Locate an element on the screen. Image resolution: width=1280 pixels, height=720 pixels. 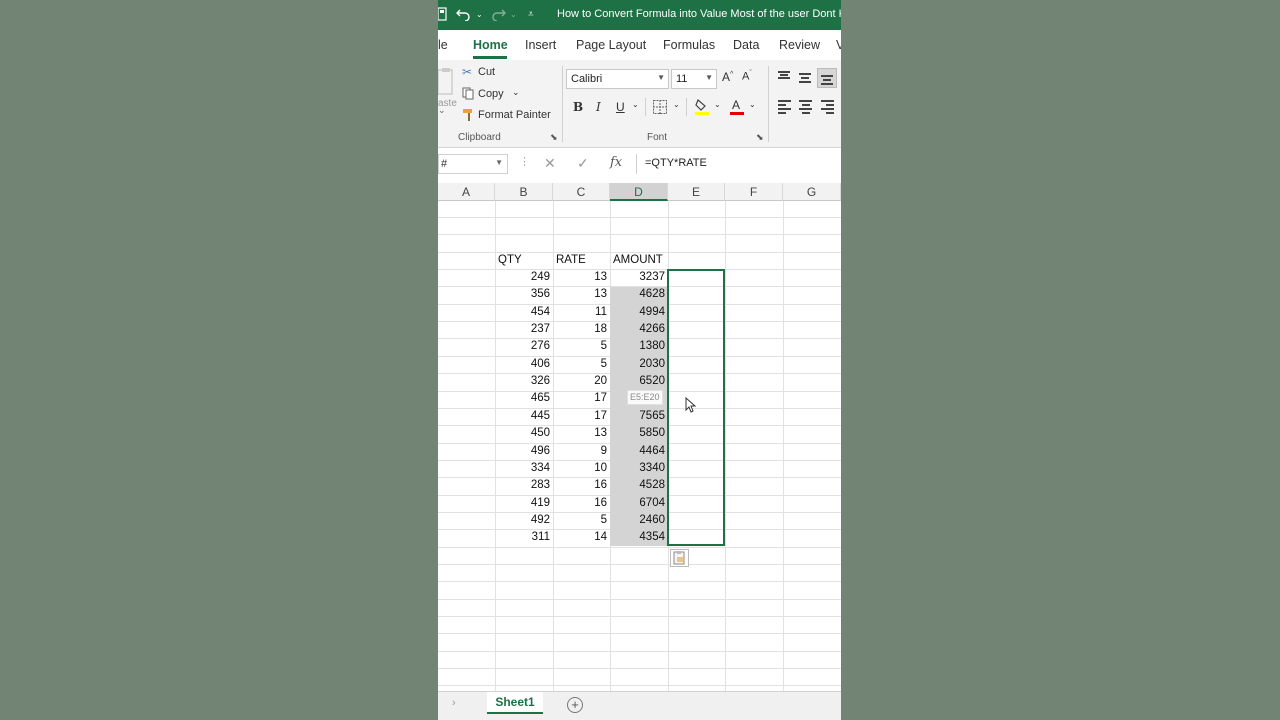
insert-function-icon: fx is located at coordinates (616, 162).